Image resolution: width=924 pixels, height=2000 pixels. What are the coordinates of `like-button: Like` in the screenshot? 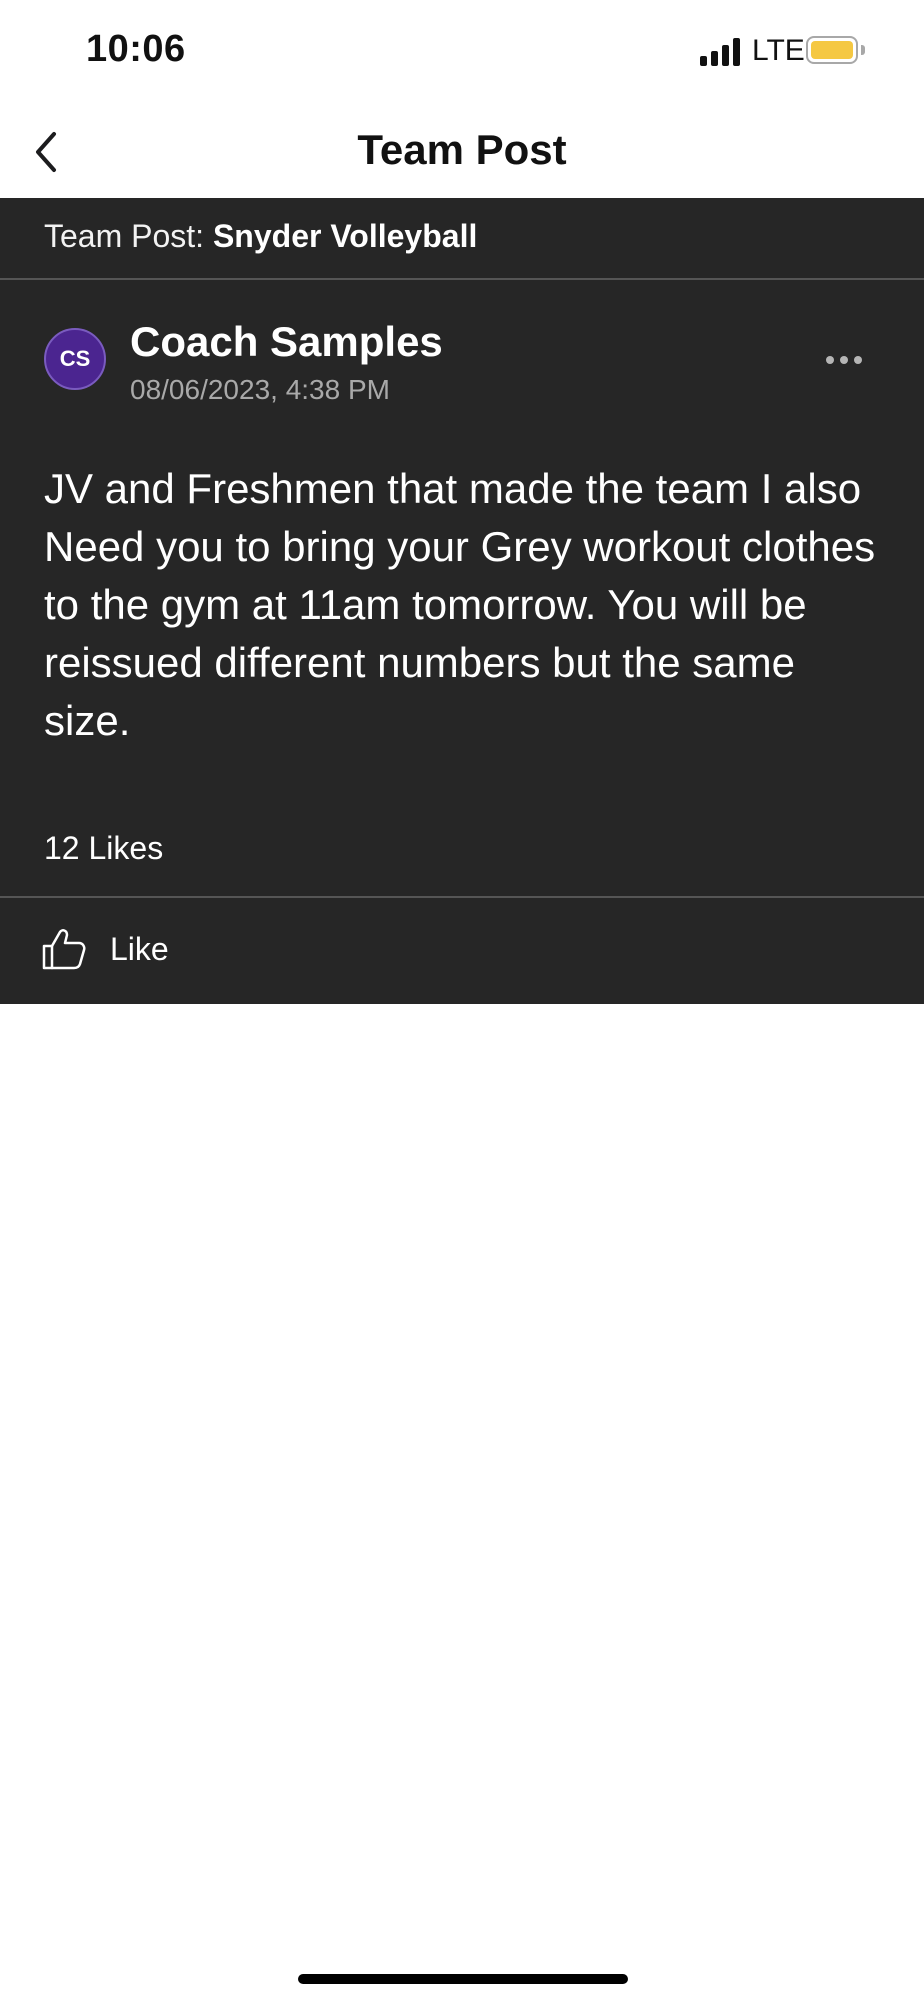 It's located at (104, 949).